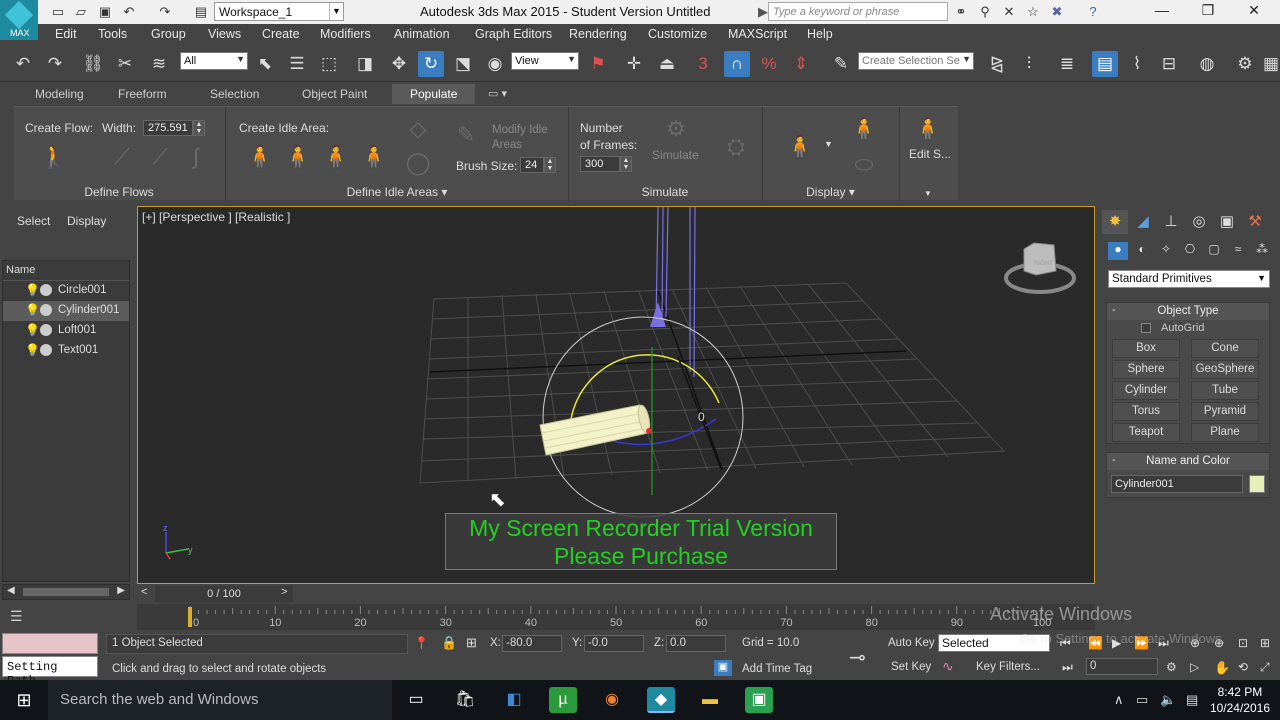 The height and width of the screenshot is (720, 1280). Describe the element at coordinates (1093, 11) in the screenshot. I see `help-icon: ?` at that location.